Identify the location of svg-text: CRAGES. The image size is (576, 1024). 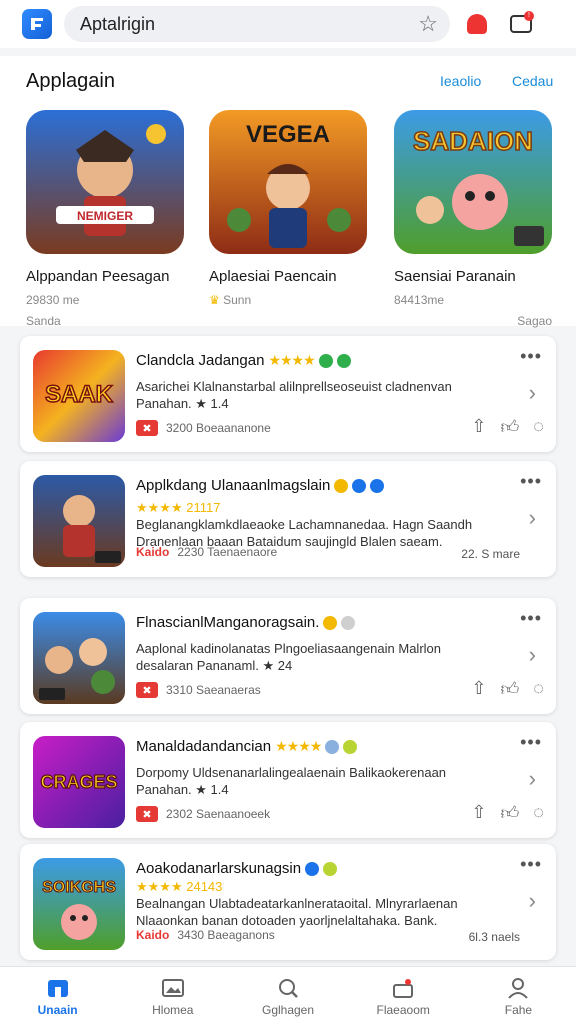
(78, 782).